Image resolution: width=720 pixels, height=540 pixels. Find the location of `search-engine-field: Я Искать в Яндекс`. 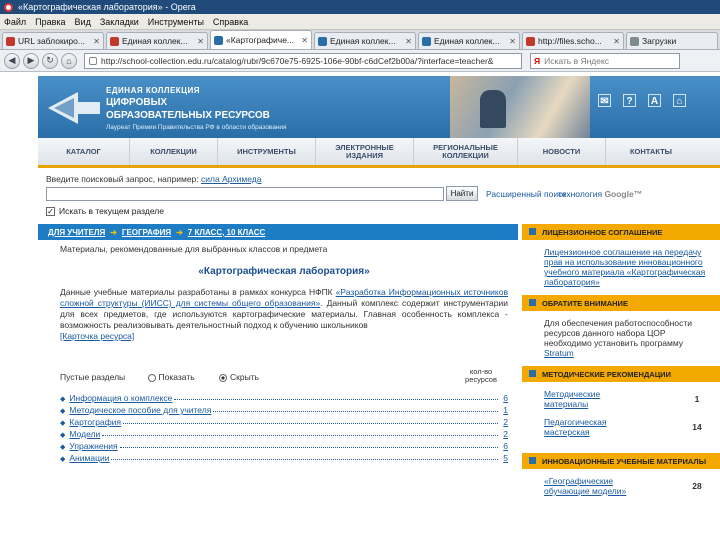

search-engine-field: Я Искать в Яндекс is located at coordinates (605, 60).